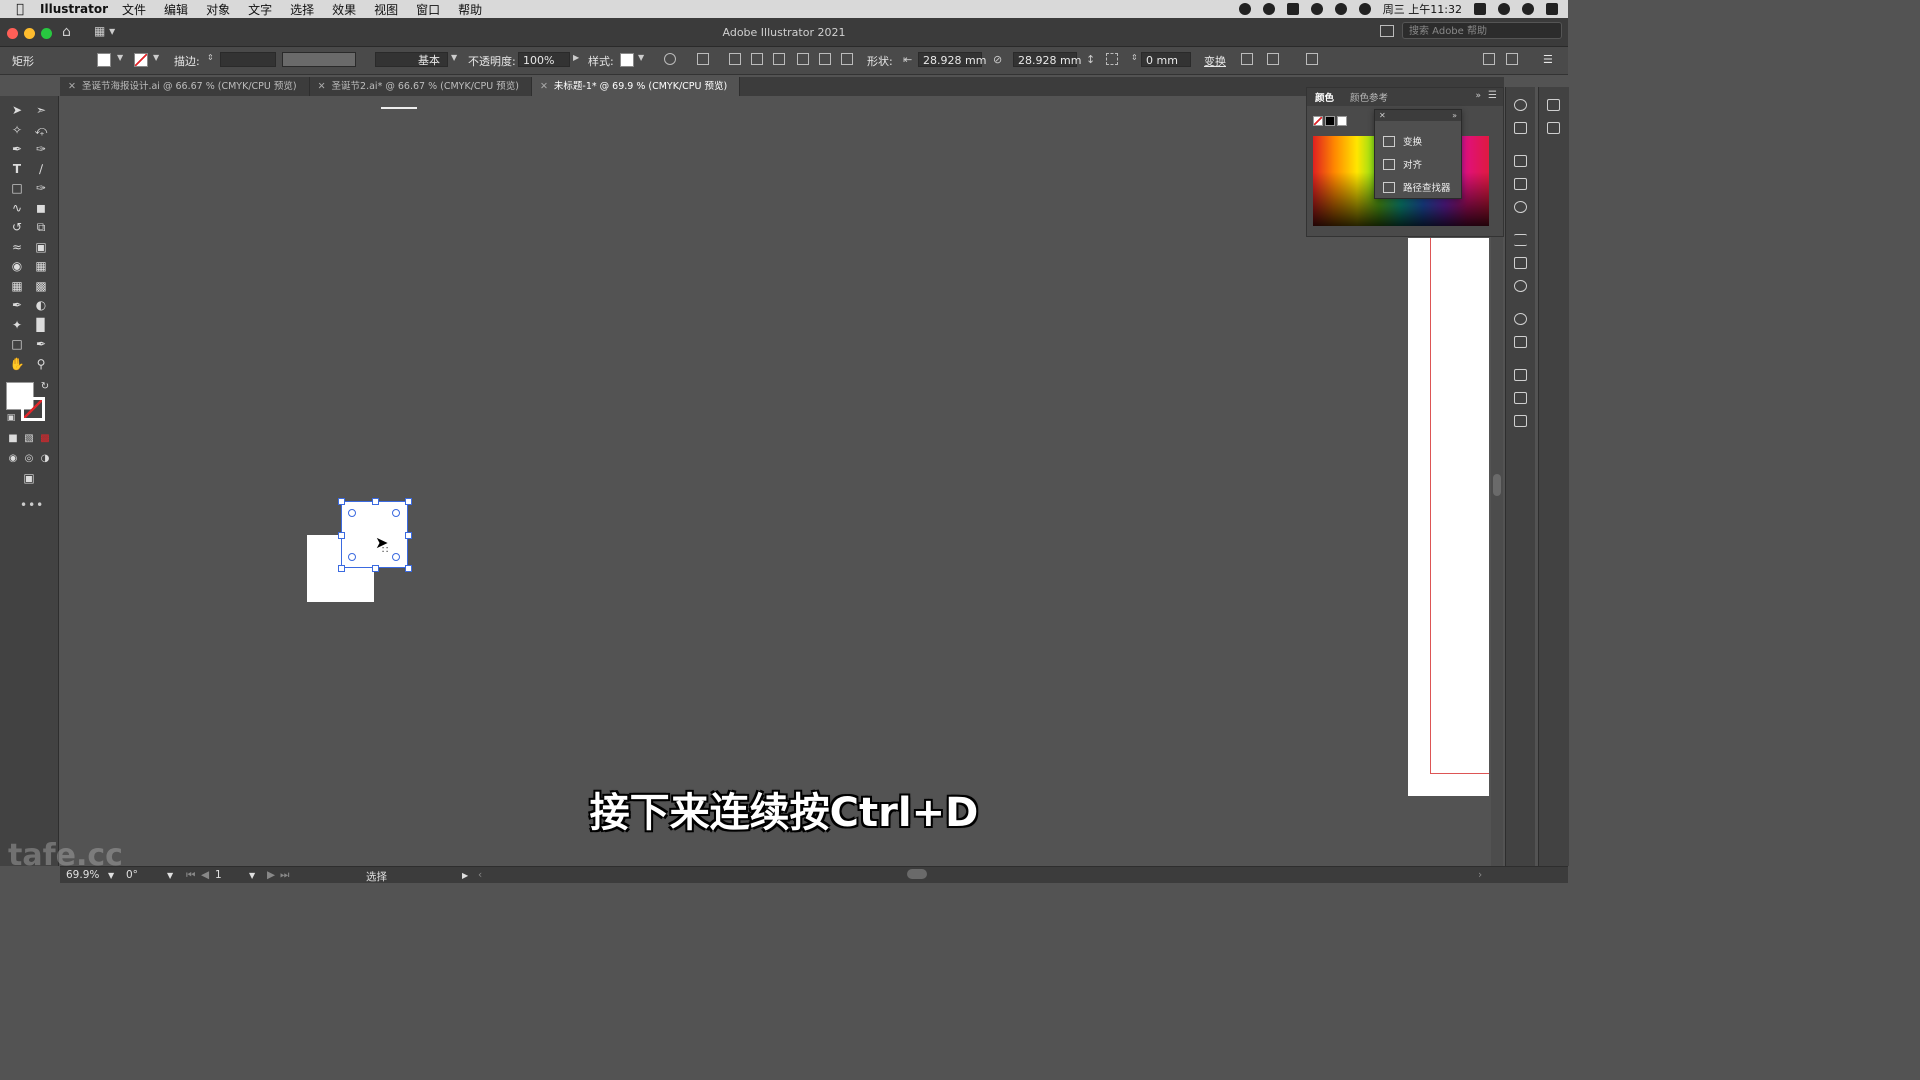 This screenshot has height=1080, width=1920. I want to click on layers-icon, so click(1520, 375).